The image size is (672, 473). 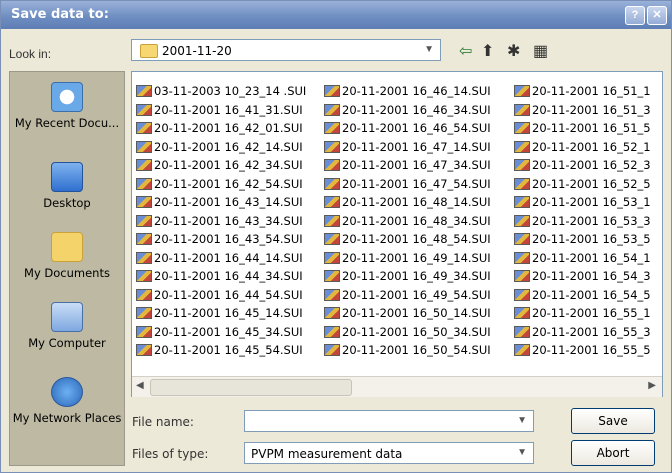 What do you see at coordinates (582, 165) in the screenshot?
I see `file-item: 20-11-2001 16_52_3` at bounding box center [582, 165].